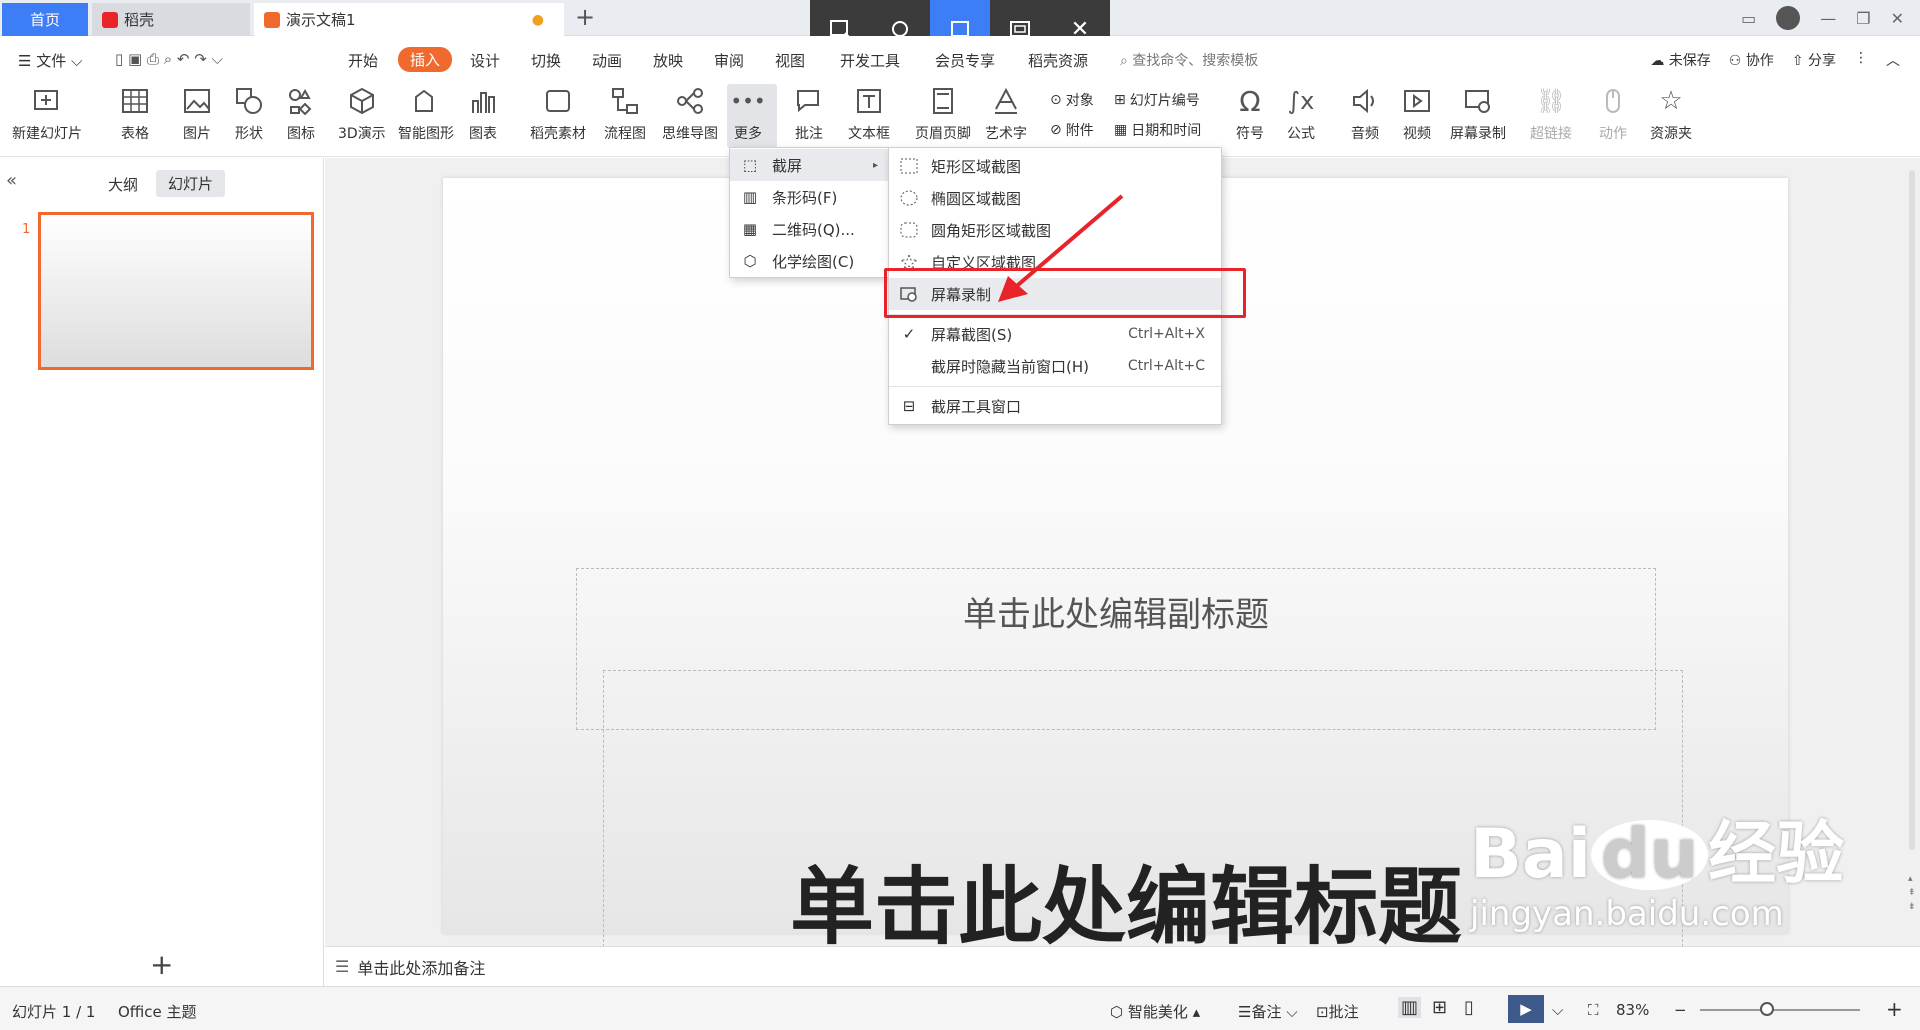 The height and width of the screenshot is (1030, 1920). I want to click on normal-view-icon: ▥, so click(1410, 1007).